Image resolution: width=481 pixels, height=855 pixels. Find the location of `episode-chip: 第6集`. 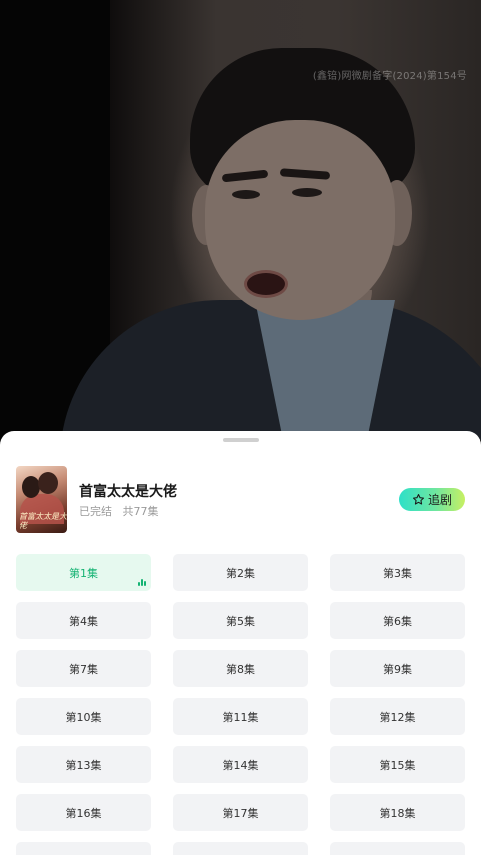

episode-chip: 第6集 is located at coordinates (397, 620).